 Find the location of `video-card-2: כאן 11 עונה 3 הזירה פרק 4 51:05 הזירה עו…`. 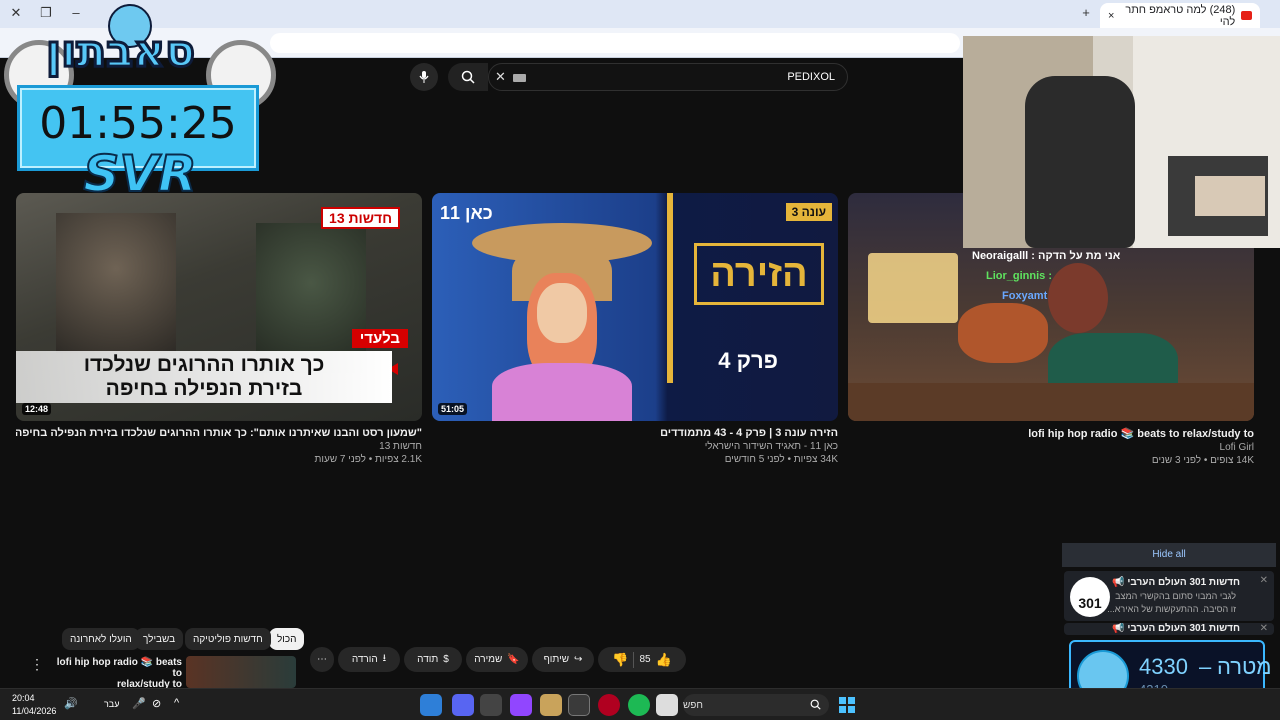

video-card-2: כאן 11 עונה 3 הזירה פרק 4 51:05 הזירה עו… is located at coordinates (635, 329).